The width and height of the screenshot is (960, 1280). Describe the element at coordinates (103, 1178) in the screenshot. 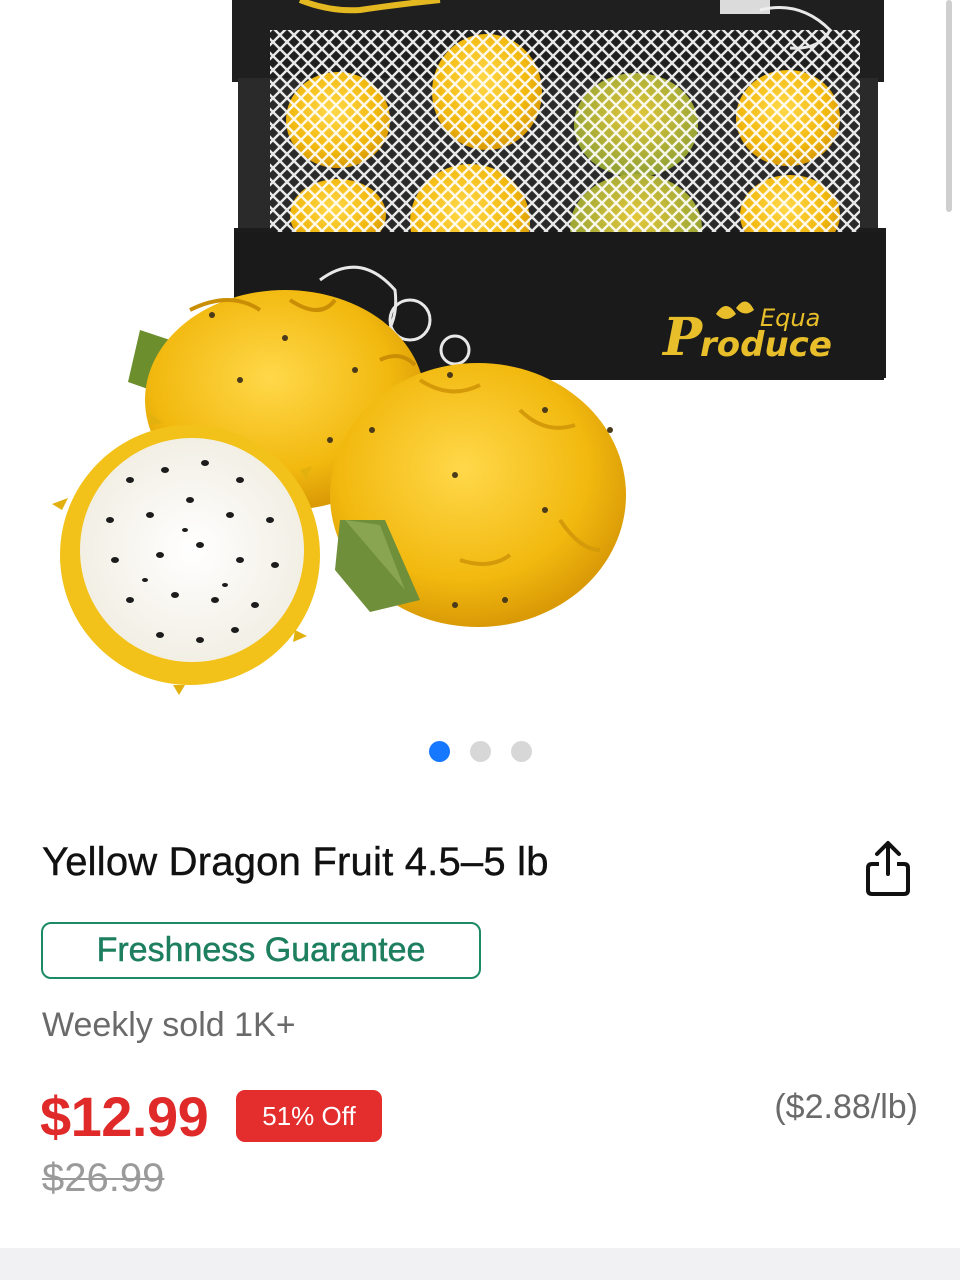

I see `original-price: $26.99` at that location.